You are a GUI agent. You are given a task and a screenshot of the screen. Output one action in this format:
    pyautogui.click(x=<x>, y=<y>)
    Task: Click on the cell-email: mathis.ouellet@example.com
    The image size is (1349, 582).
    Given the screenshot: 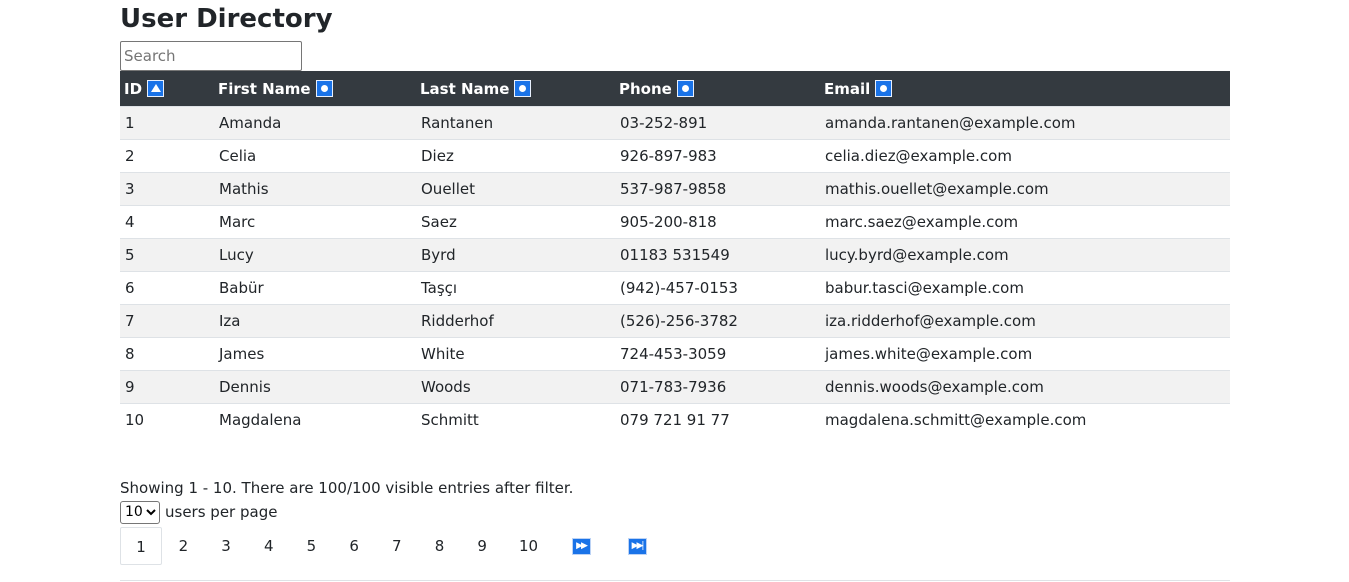 What is the action you would take?
    pyautogui.click(x=1025, y=189)
    